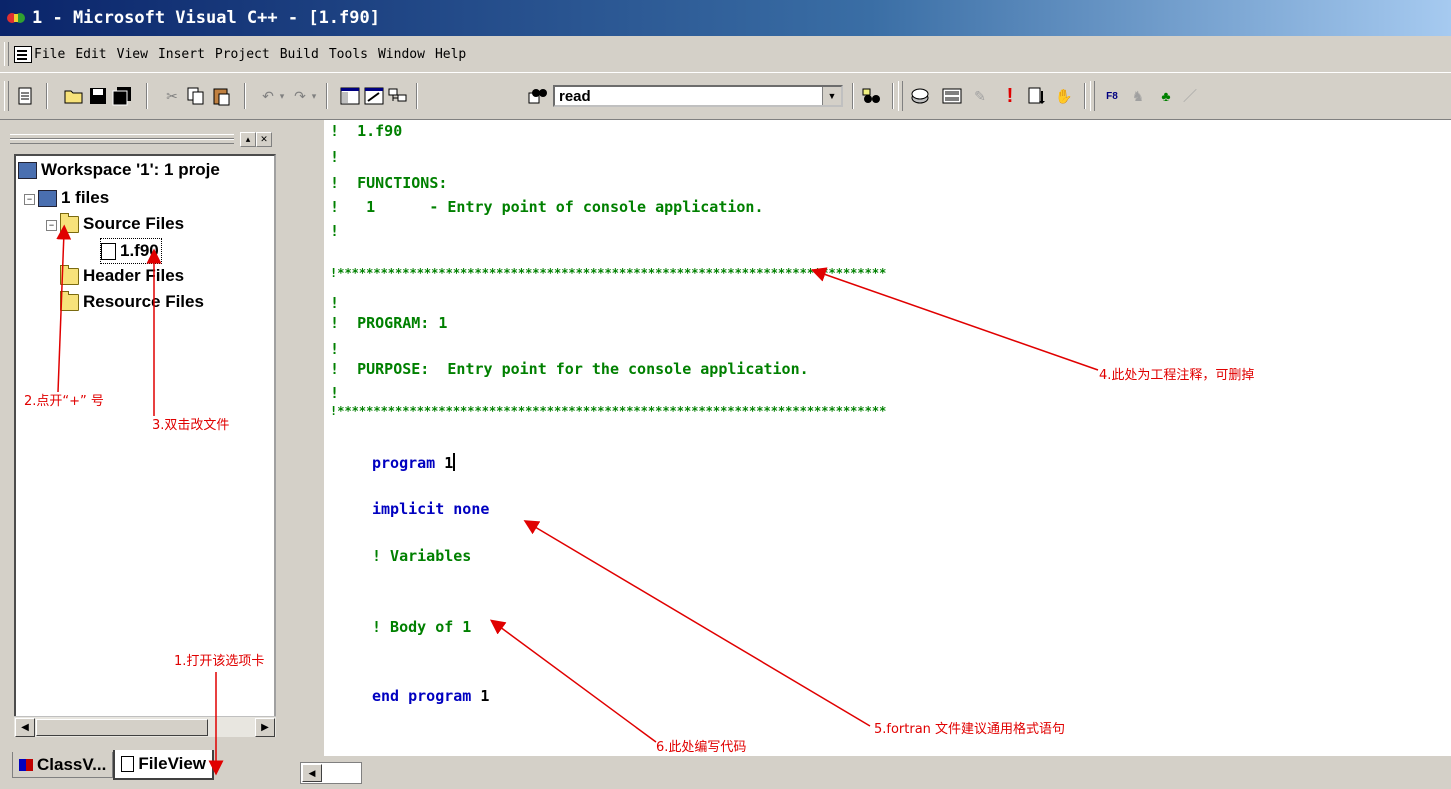  What do you see at coordinates (422, 556) in the screenshot?
I see `code-line-variables-comment: ! Variables` at bounding box center [422, 556].